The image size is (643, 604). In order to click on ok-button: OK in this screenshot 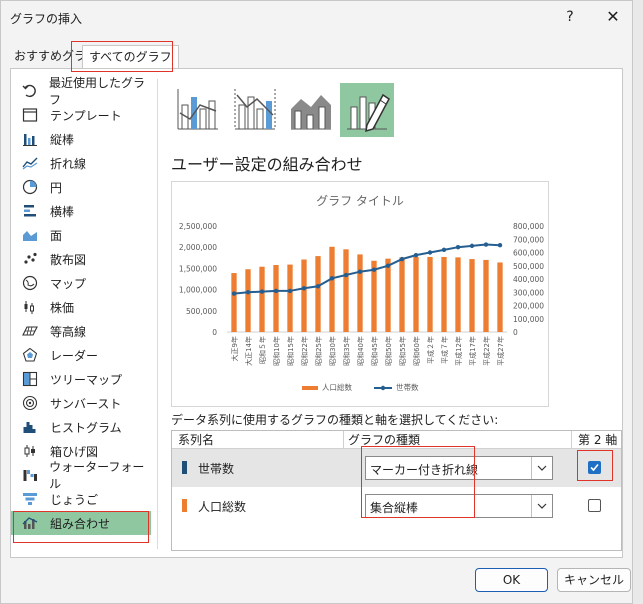, I will do `click(511, 580)`.